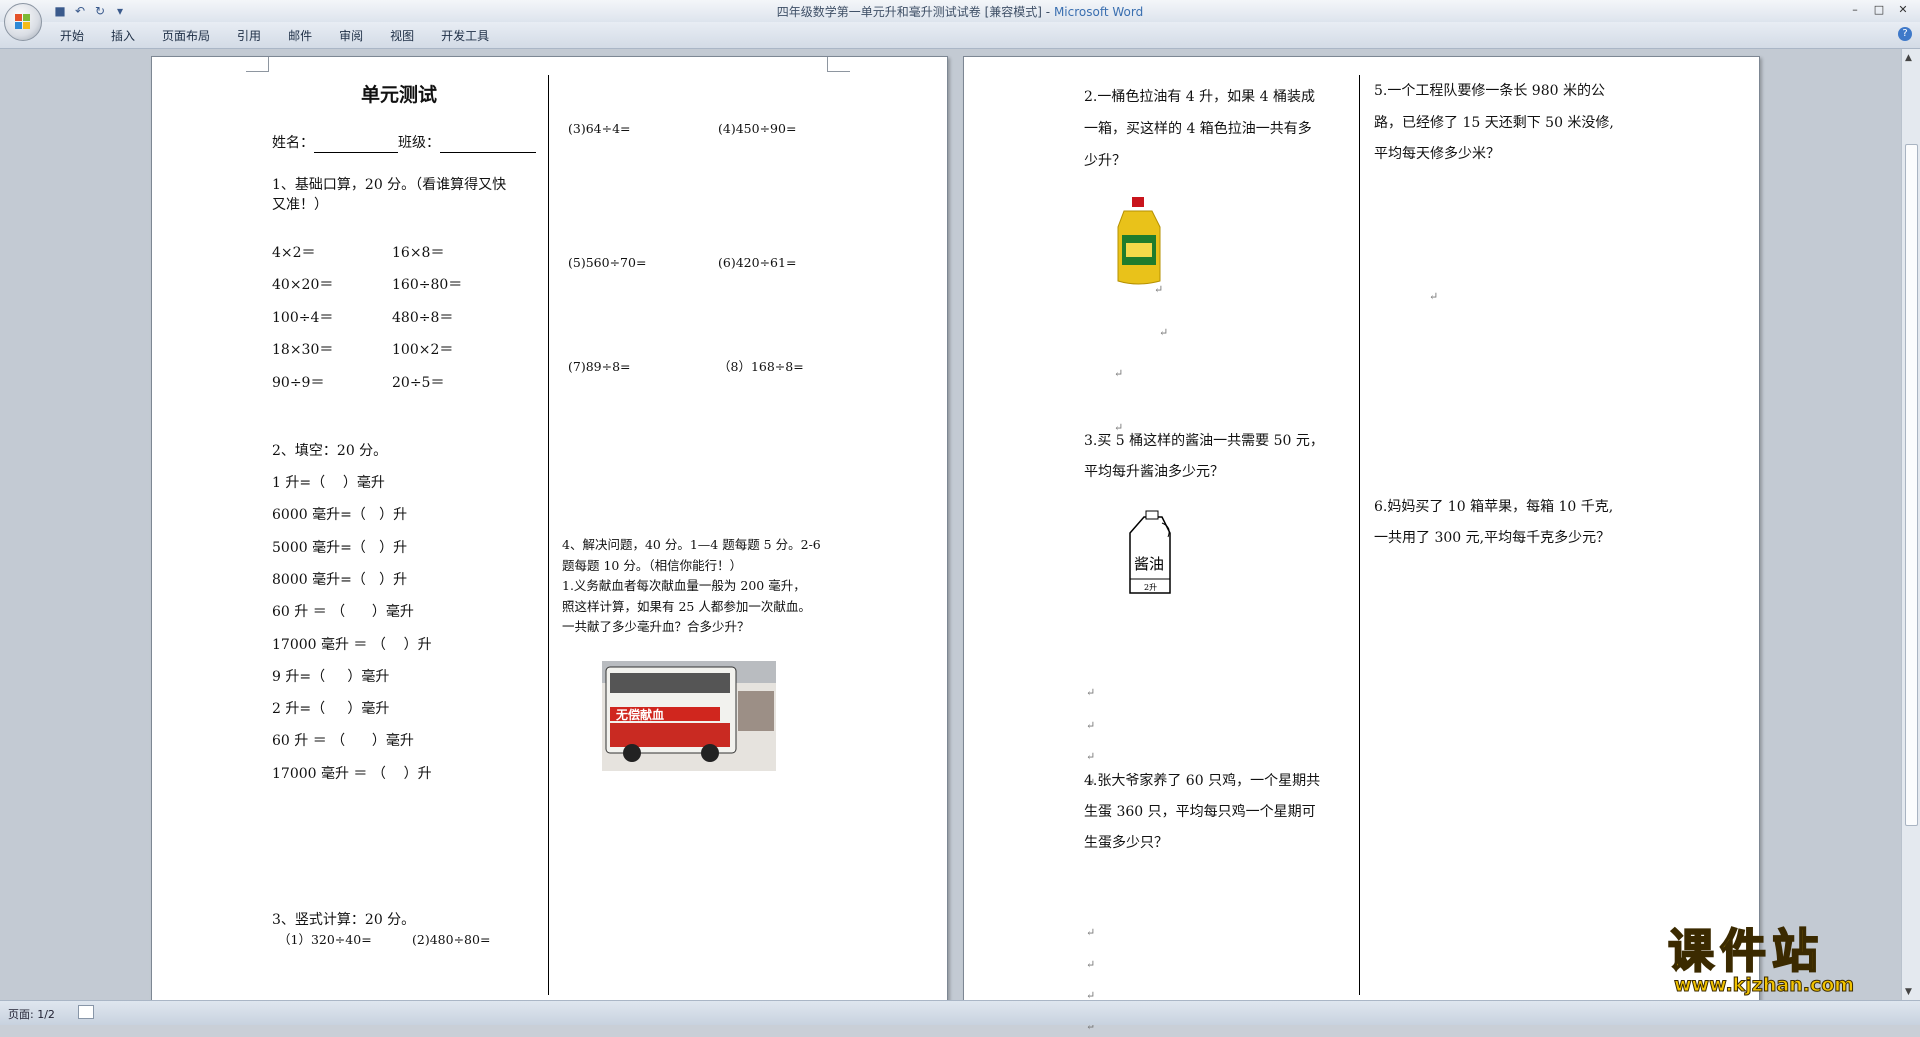 This screenshot has width=1920, height=1037. I want to click on page-count: 页面: 1/2, so click(31, 1014).